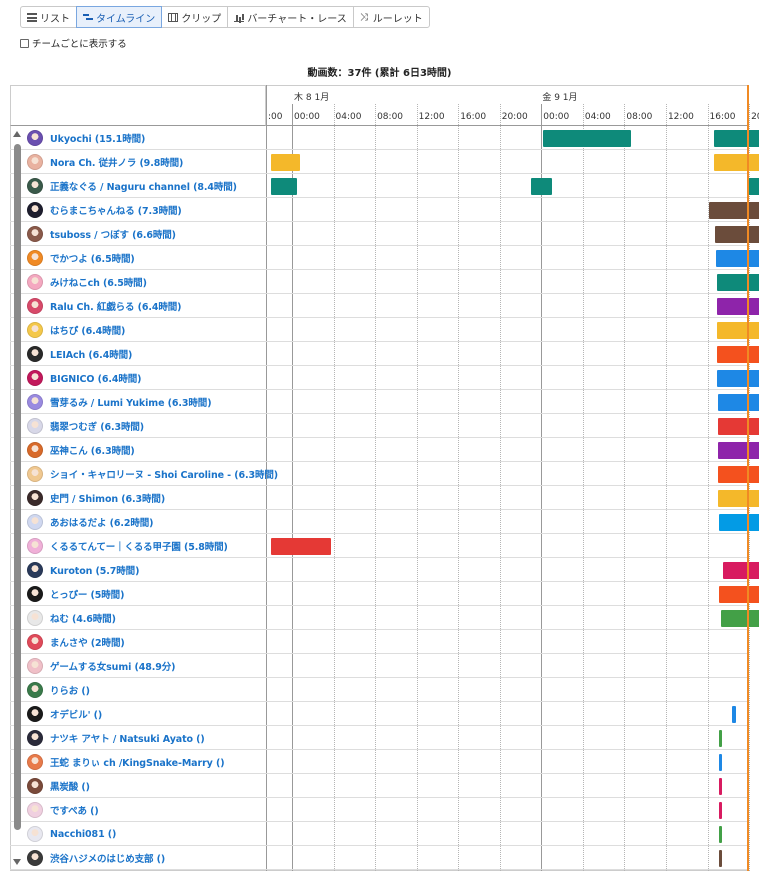 The width and height of the screenshot is (759, 879). What do you see at coordinates (107, 498) in the screenshot?
I see `channel-name: 史門 / Shimon (6.3時間)` at bounding box center [107, 498].